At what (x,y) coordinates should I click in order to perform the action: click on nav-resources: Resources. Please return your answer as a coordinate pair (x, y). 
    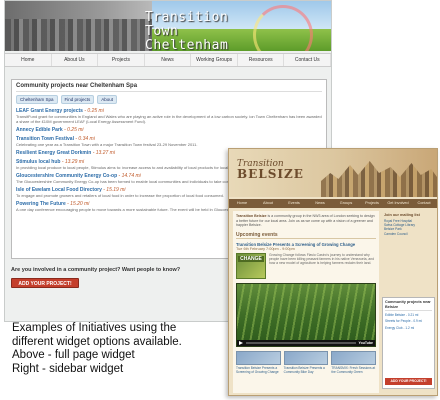
    Looking at the image, I should click on (261, 60).